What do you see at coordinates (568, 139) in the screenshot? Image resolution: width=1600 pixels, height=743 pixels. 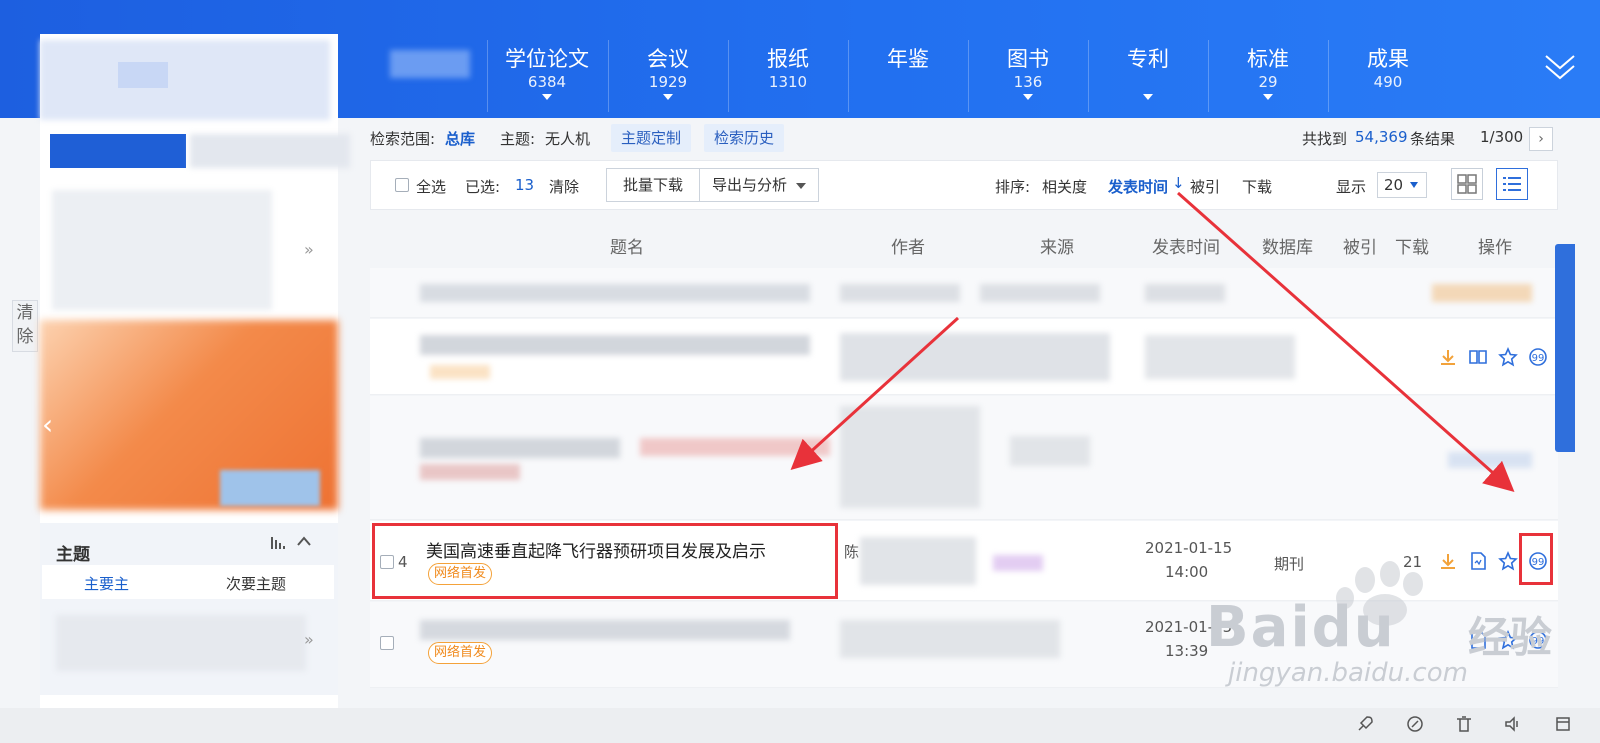 I see `topic-value: 无人机` at bounding box center [568, 139].